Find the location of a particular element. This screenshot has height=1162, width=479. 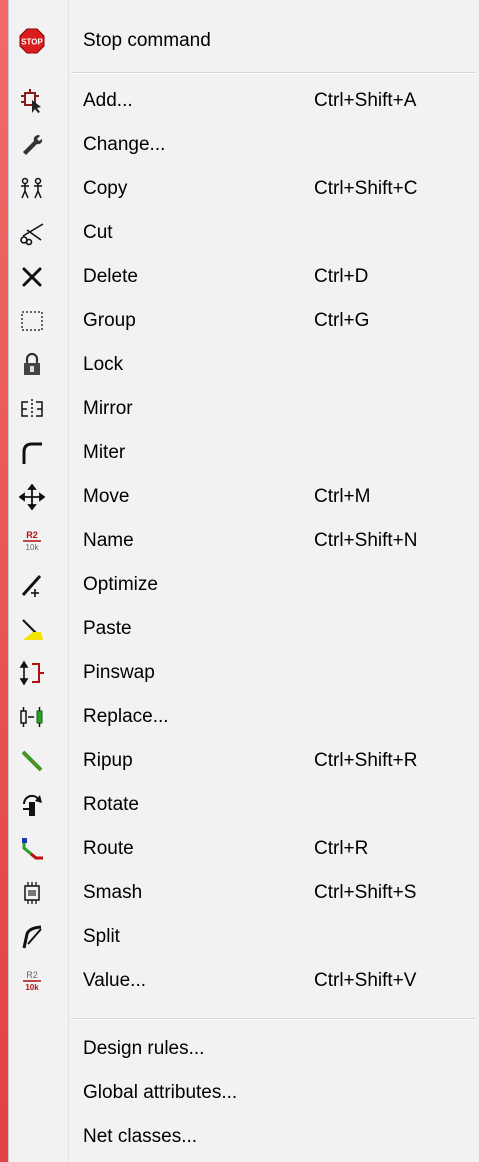

ripup-label: Ripup is located at coordinates (108, 760).